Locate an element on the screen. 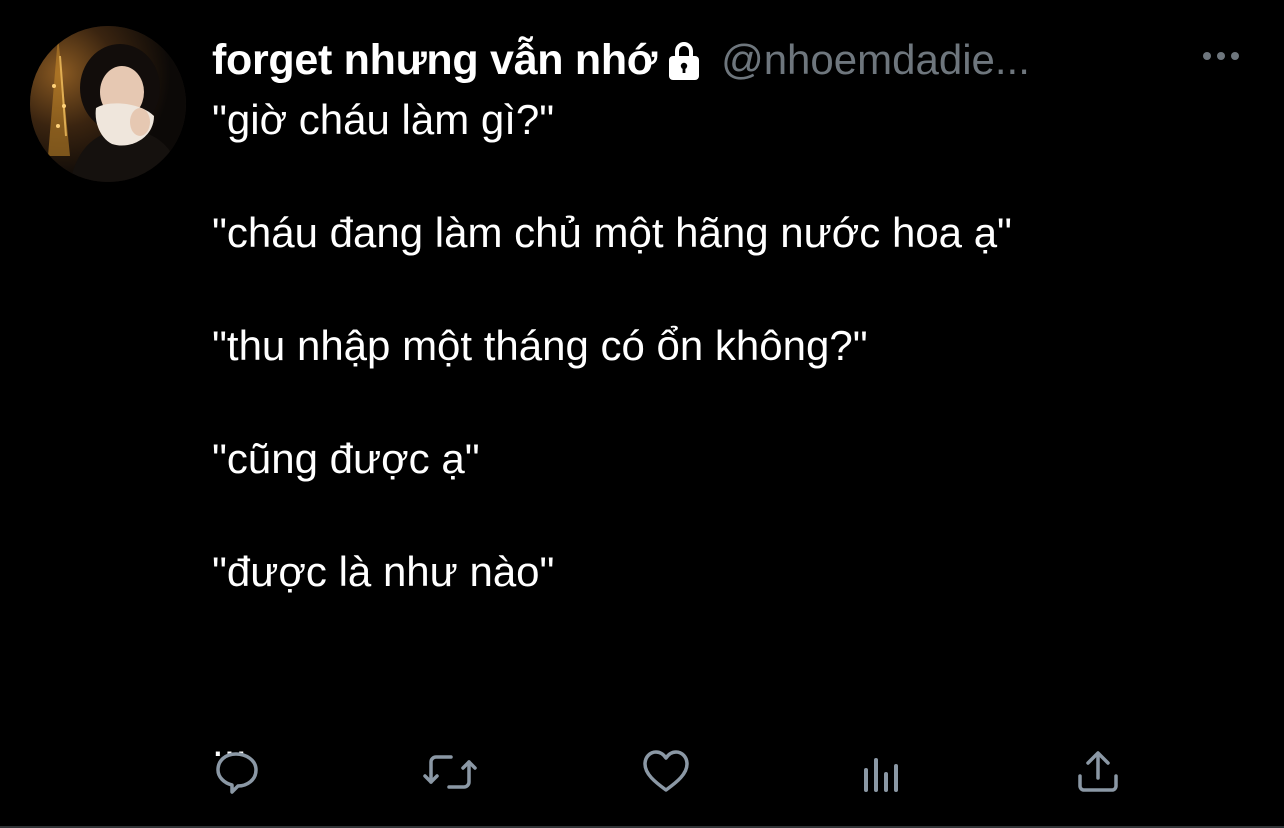 This screenshot has height=828, width=1284. speech-bubble-icon is located at coordinates (238, 774).